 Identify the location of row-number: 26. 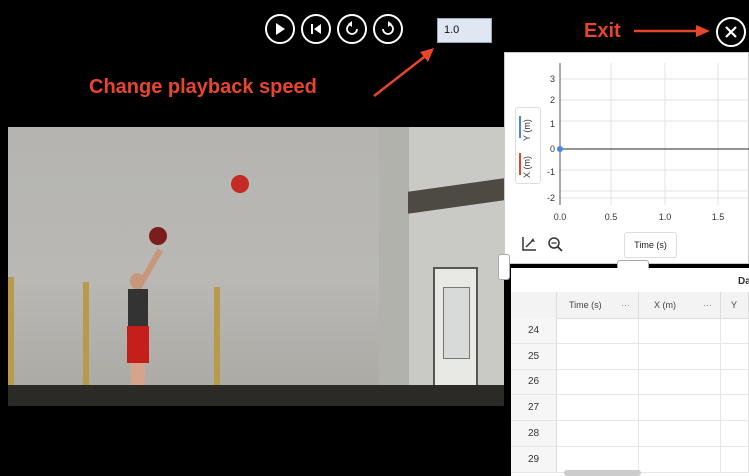
(534, 382).